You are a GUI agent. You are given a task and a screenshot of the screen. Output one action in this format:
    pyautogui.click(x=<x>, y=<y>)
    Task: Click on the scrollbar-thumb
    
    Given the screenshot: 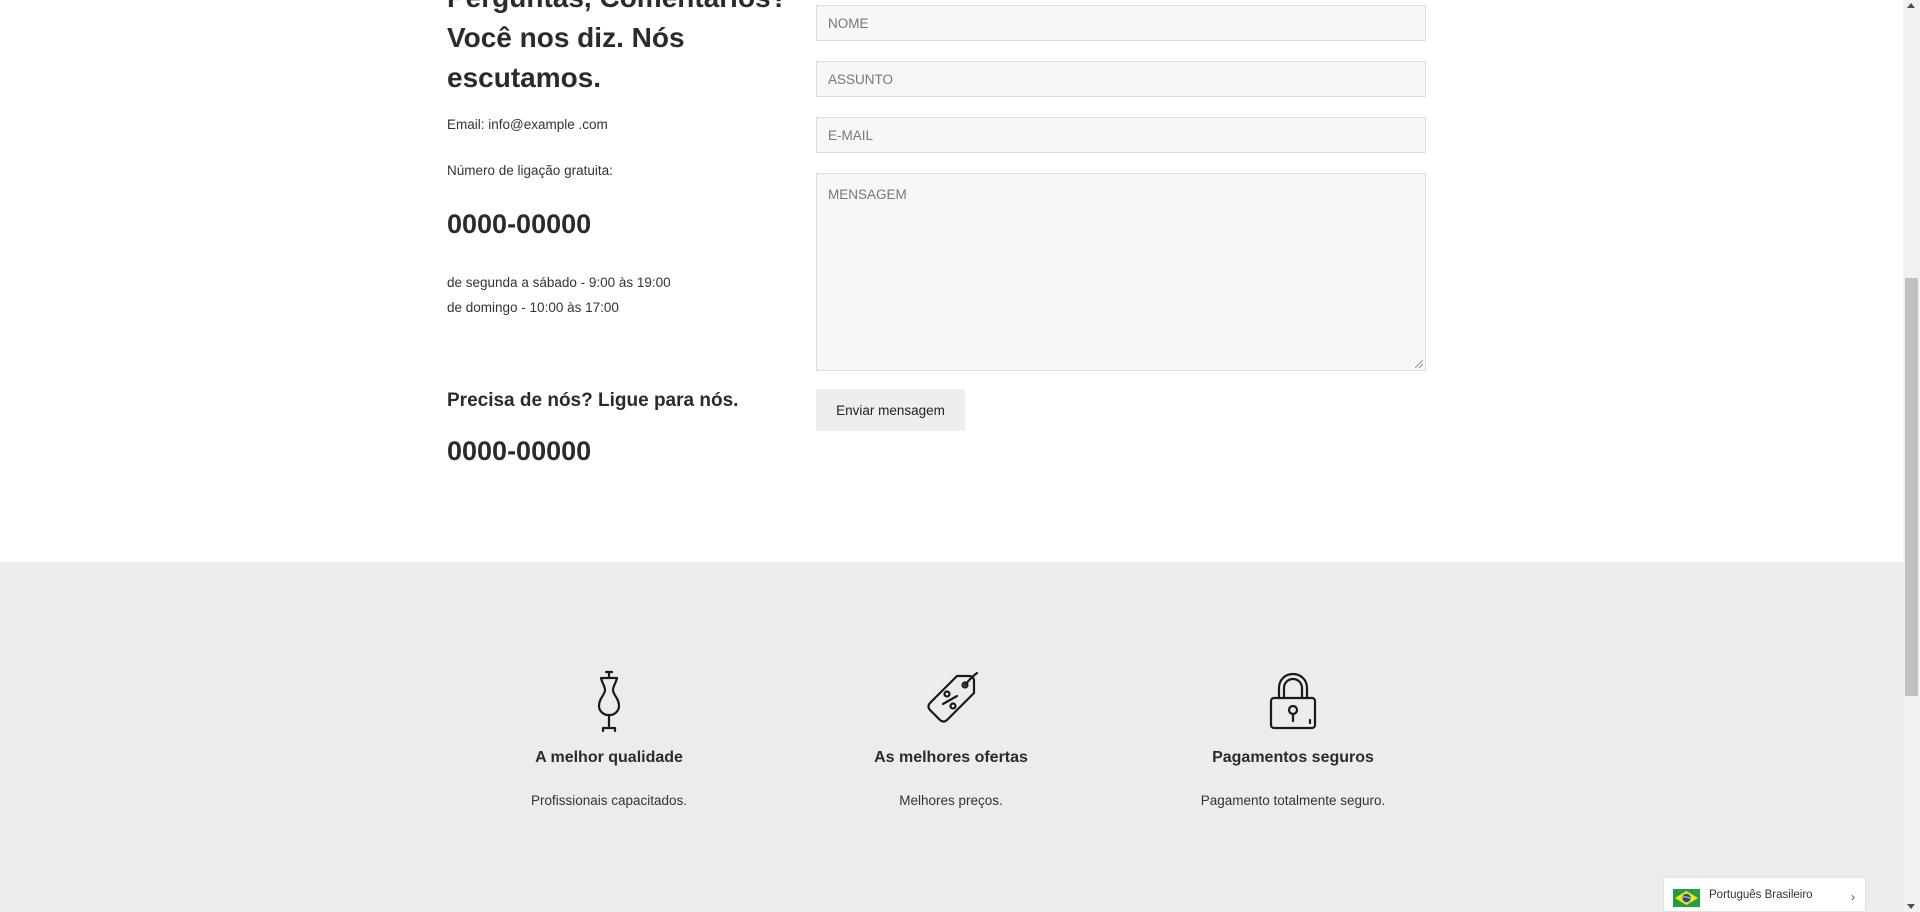 What is the action you would take?
    pyautogui.click(x=1911, y=487)
    